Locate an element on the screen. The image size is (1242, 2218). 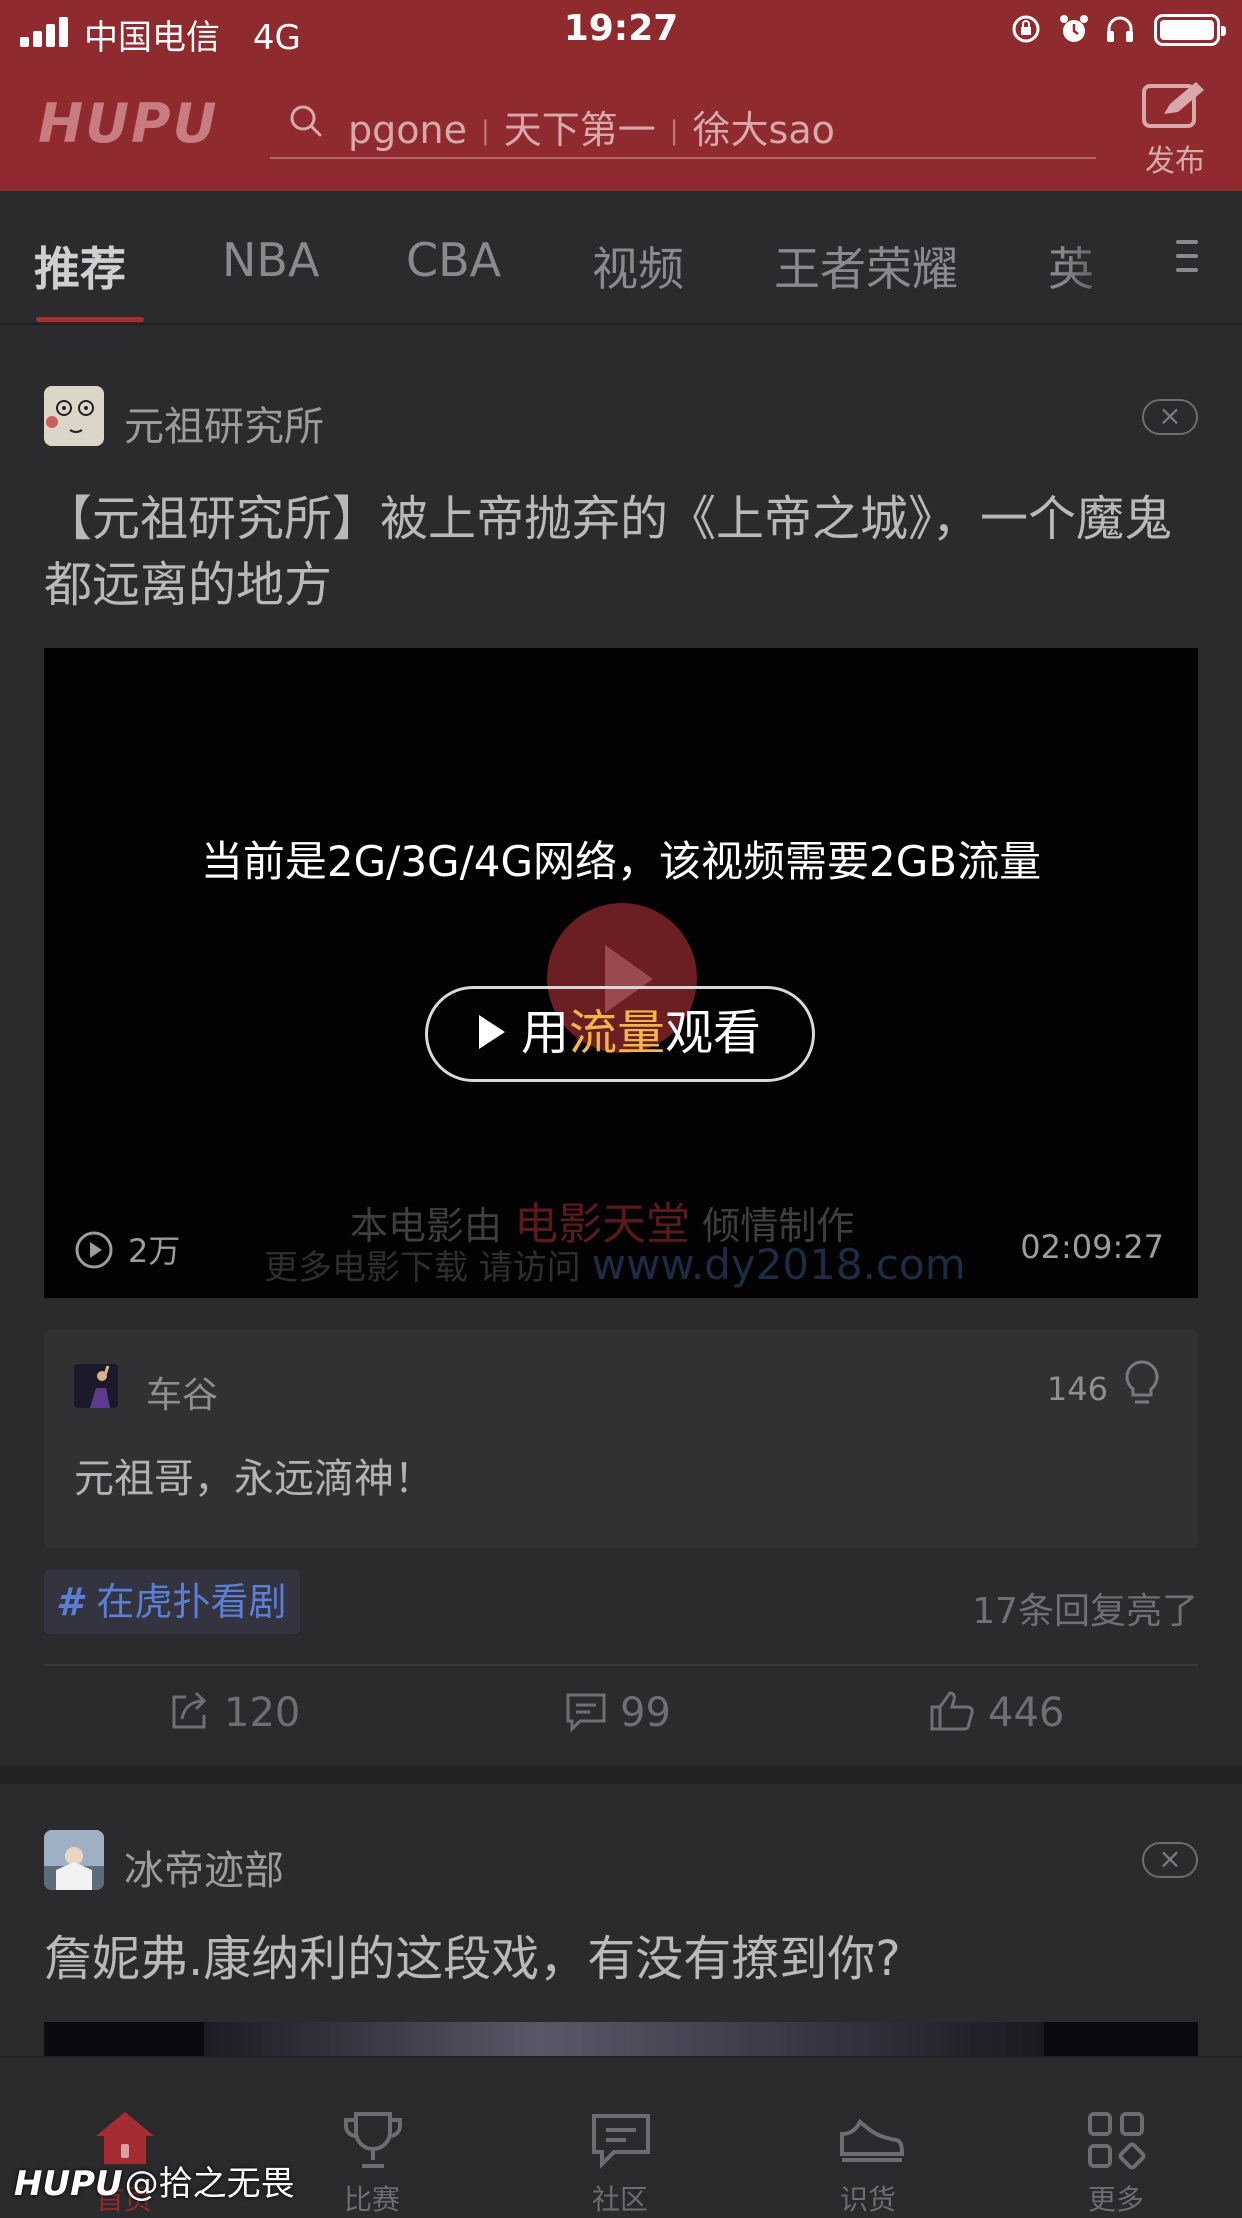
lightbulb-icon is located at coordinates (1142, 1384).